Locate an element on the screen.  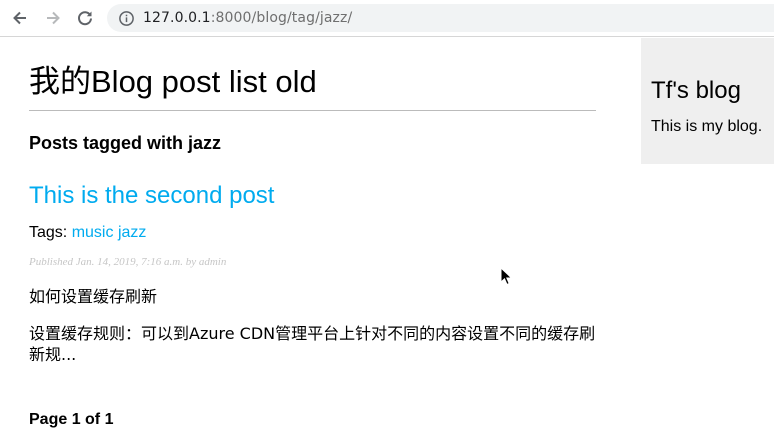
url-host: 127.0.0.1 is located at coordinates (177, 18).